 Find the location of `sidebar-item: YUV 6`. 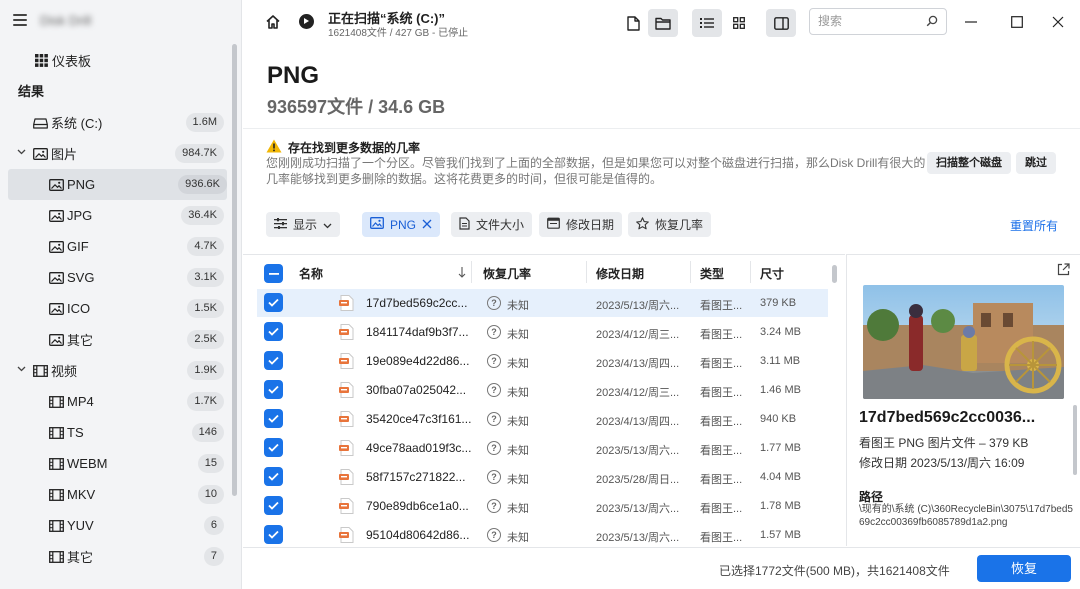

sidebar-item: YUV 6 is located at coordinates (116, 525).